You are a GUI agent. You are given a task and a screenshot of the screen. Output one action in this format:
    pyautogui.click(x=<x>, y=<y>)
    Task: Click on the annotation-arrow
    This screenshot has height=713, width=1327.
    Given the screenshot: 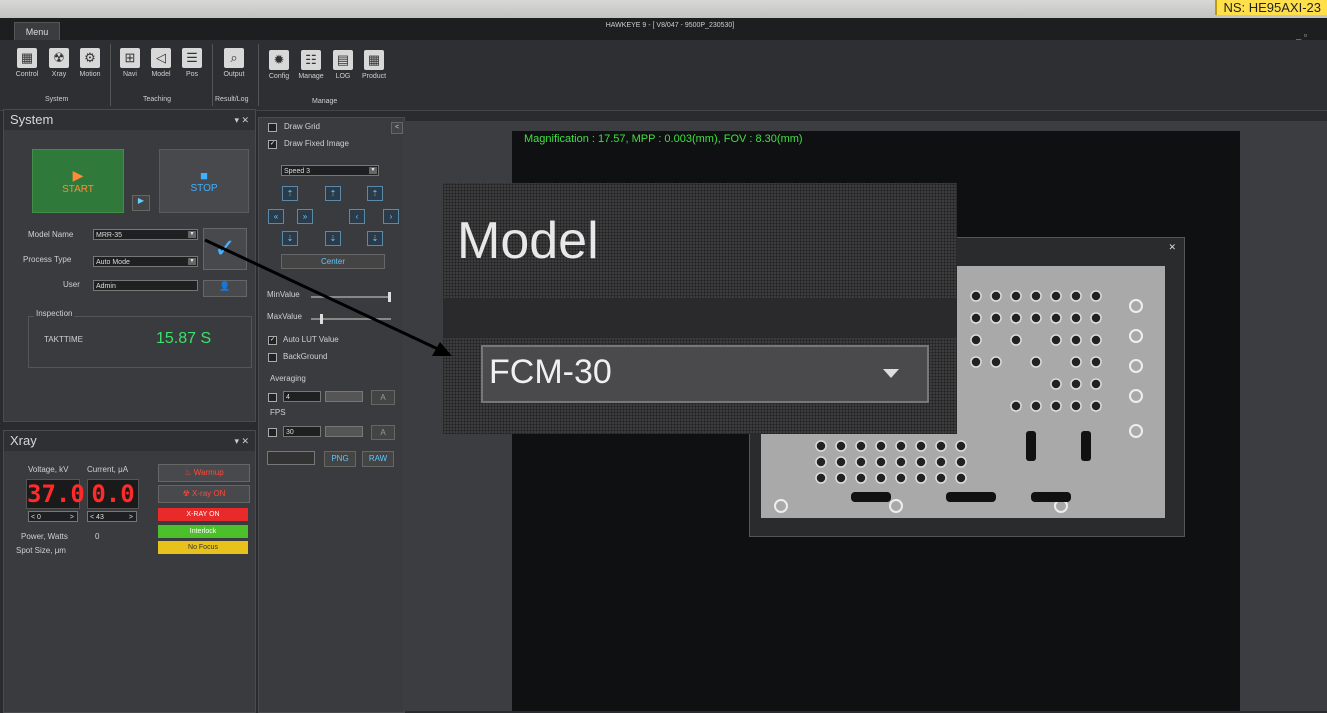 What is the action you would take?
    pyautogui.click(x=328, y=297)
    